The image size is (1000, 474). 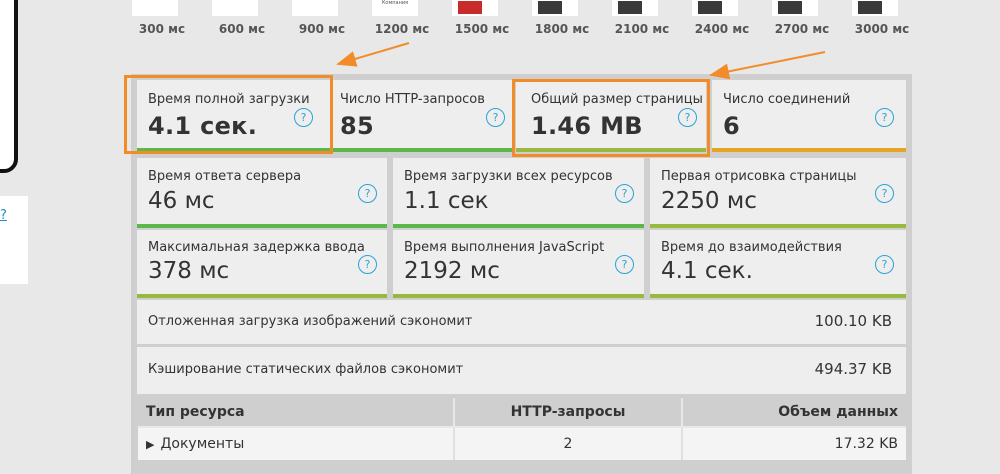 I want to click on annotation-arrows, so click(x=581, y=61).